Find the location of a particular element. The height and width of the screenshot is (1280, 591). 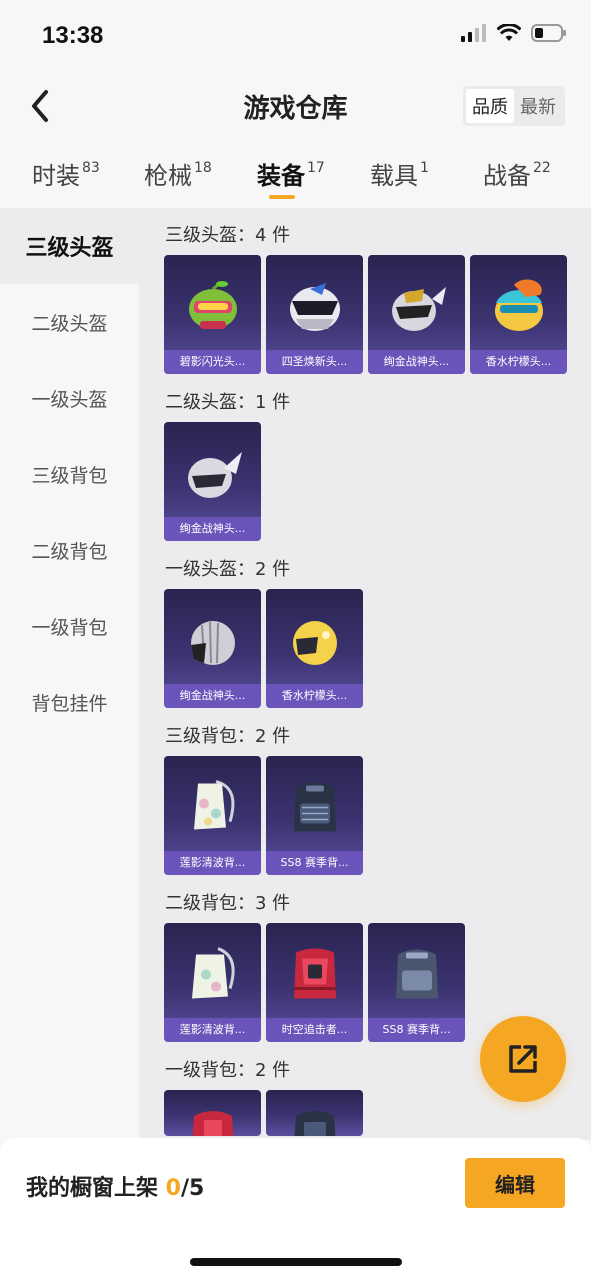

battery-icon is located at coordinates (548, 33).